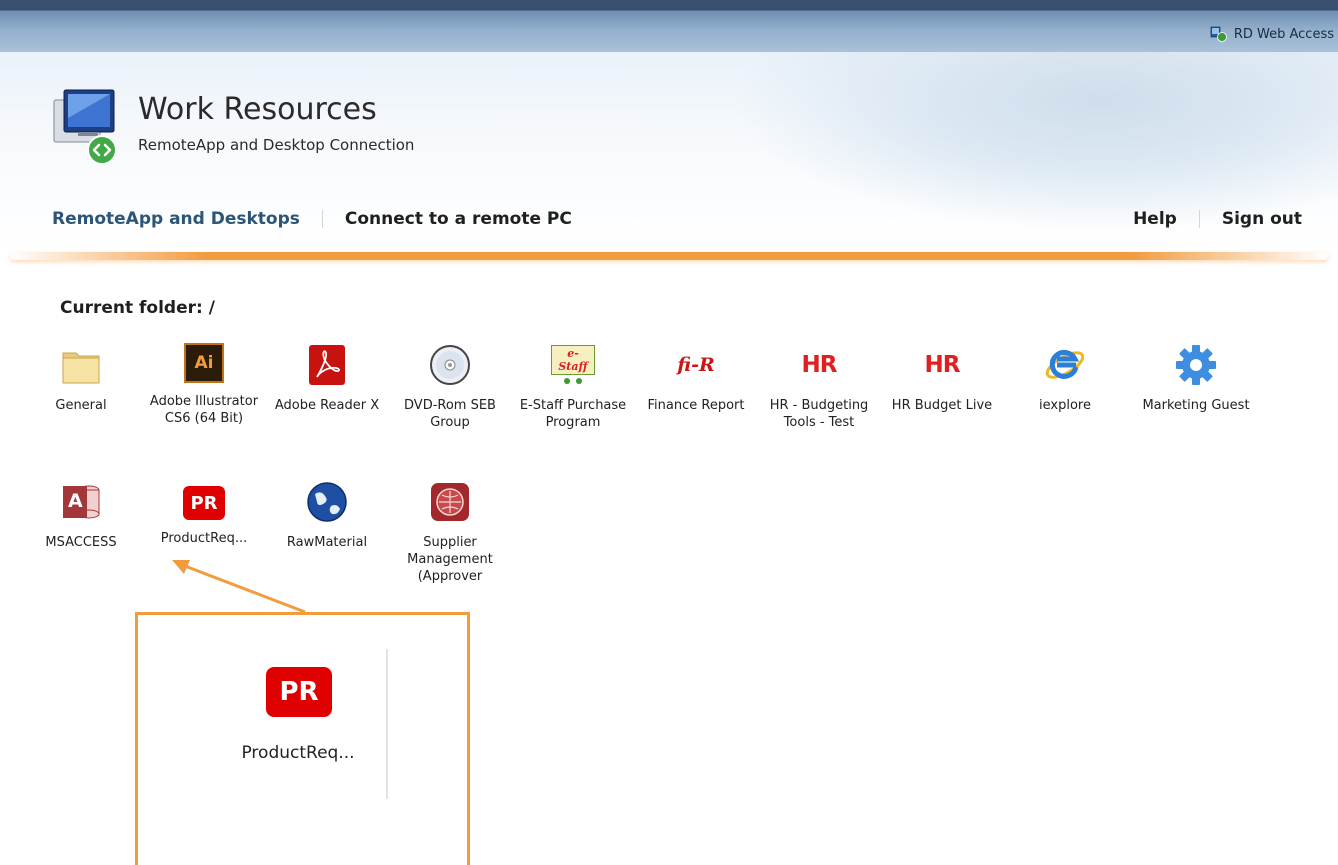 The width and height of the screenshot is (1338, 865). I want to click on app-tile-msaccess: A MSACCESS, so click(81, 515).